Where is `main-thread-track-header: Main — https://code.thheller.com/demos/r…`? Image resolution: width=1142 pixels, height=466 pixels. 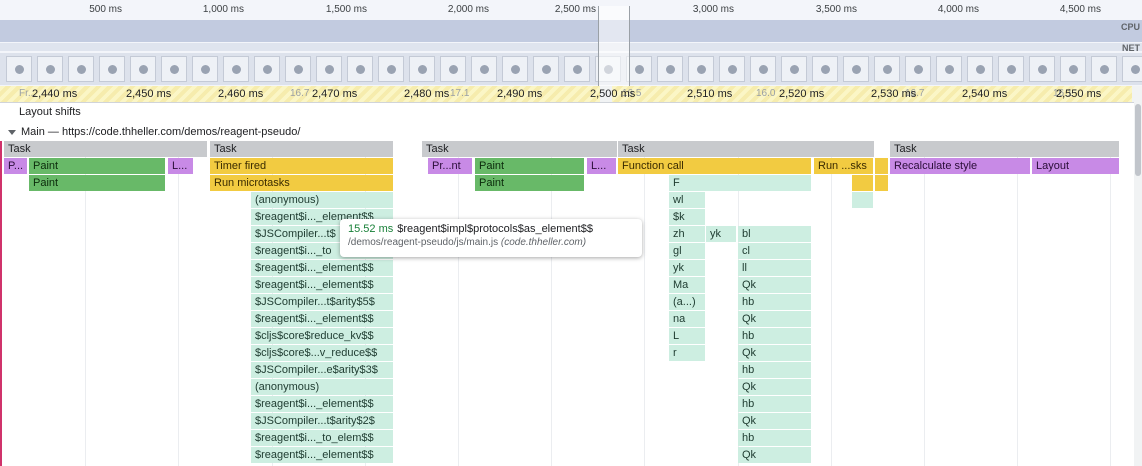 main-thread-track-header: Main — https://code.thheller.com/demos/r… is located at coordinates (571, 132).